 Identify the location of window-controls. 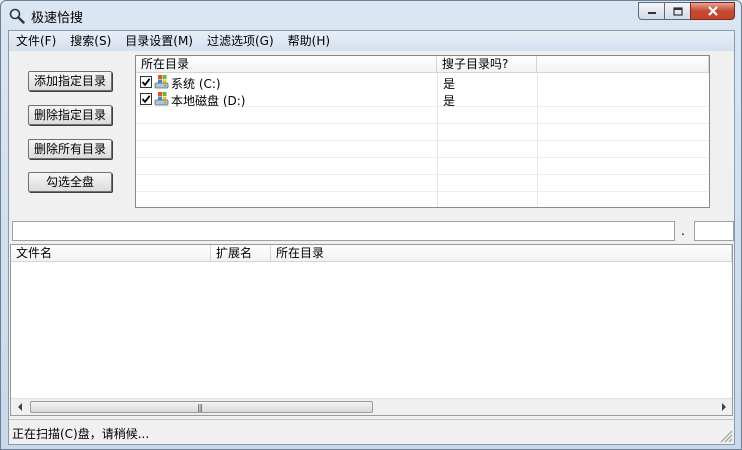
(686, 11).